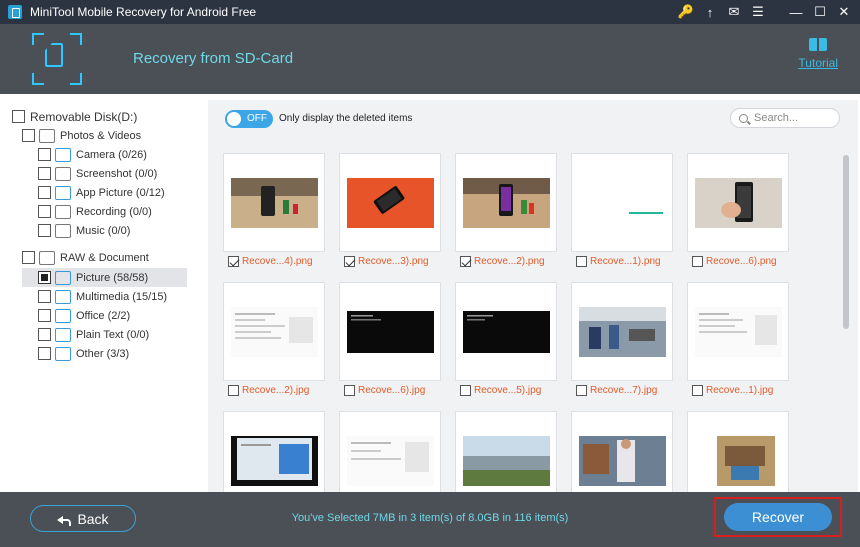 The width and height of the screenshot is (860, 547). Describe the element at coordinates (796, 12) in the screenshot. I see `minimize-icon: —` at that location.